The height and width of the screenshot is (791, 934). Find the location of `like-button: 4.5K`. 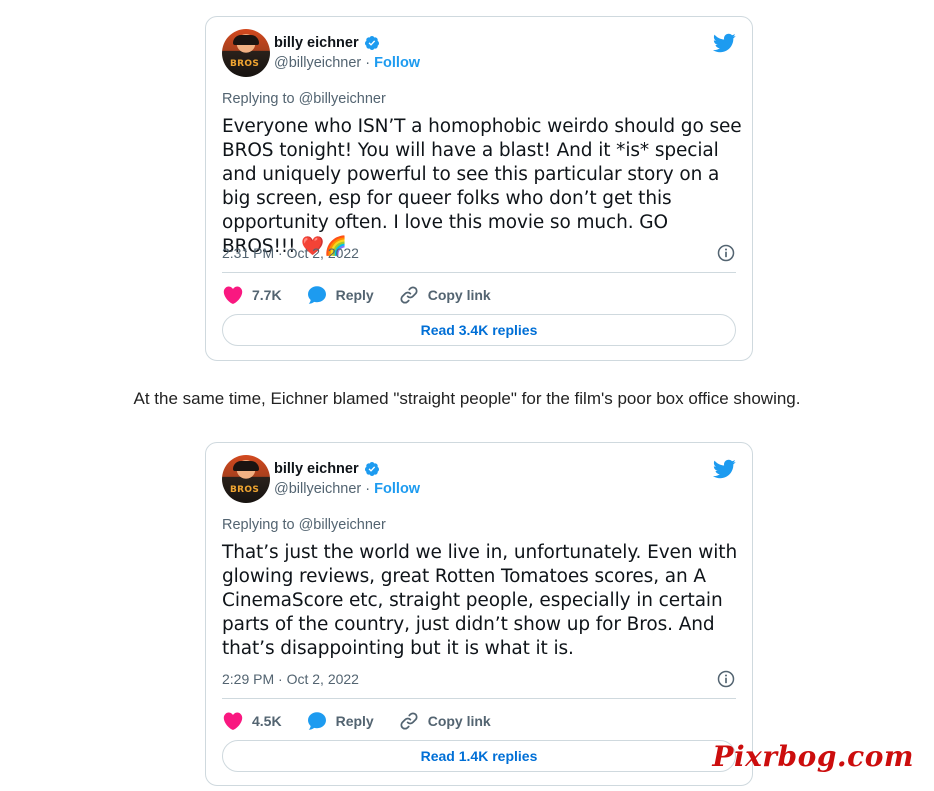

like-button: 4.5K is located at coordinates (252, 721).